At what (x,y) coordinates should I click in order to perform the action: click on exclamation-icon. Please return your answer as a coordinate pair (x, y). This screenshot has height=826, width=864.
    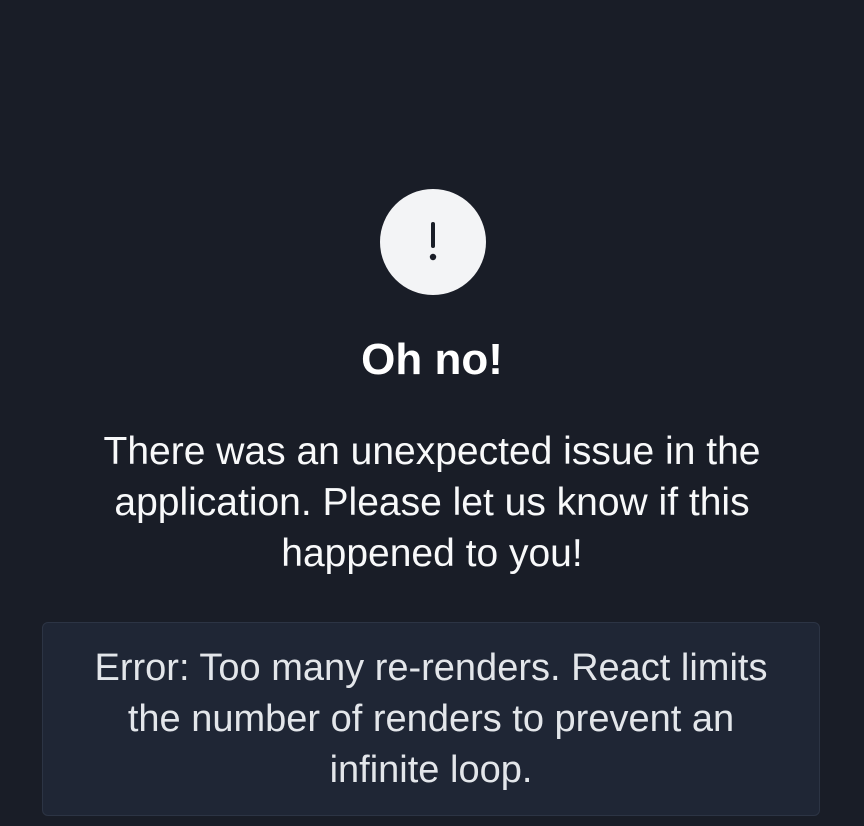
    Looking at the image, I should click on (433, 241).